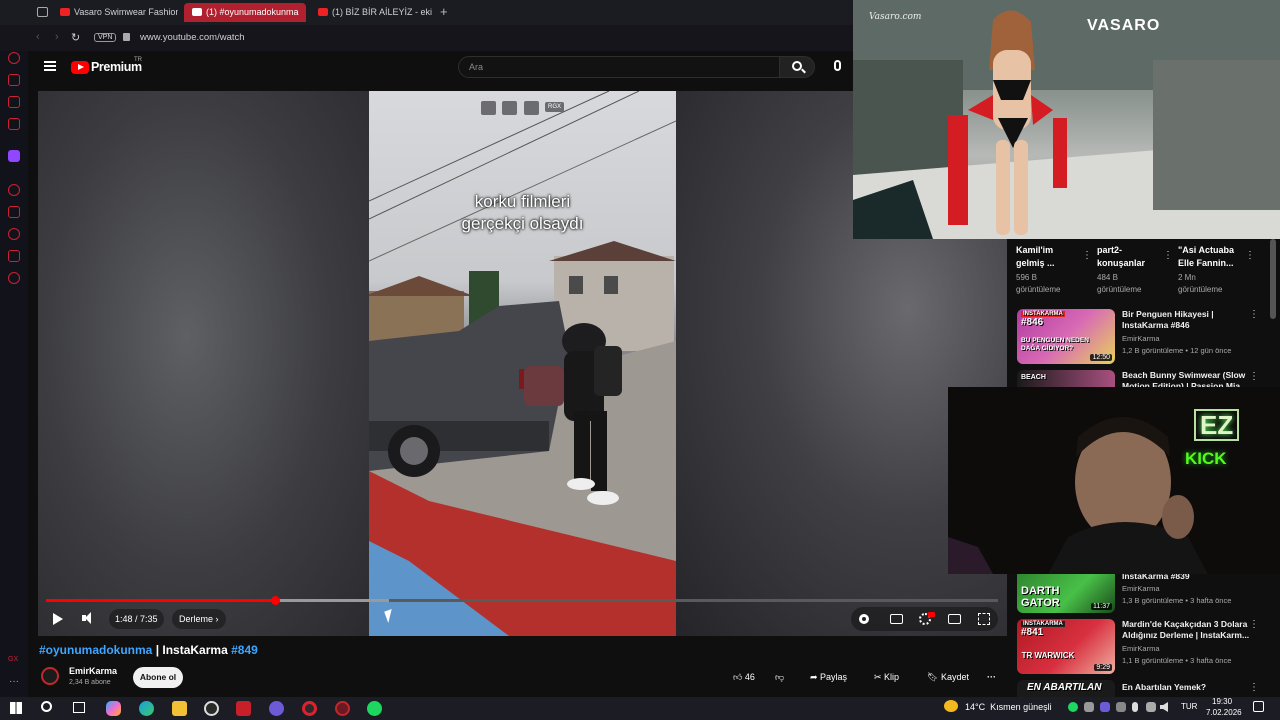 The width and height of the screenshot is (1280, 720). What do you see at coordinates (95, 650) in the screenshot?
I see `title-hashtag: #oyunumadokunma` at bounding box center [95, 650].